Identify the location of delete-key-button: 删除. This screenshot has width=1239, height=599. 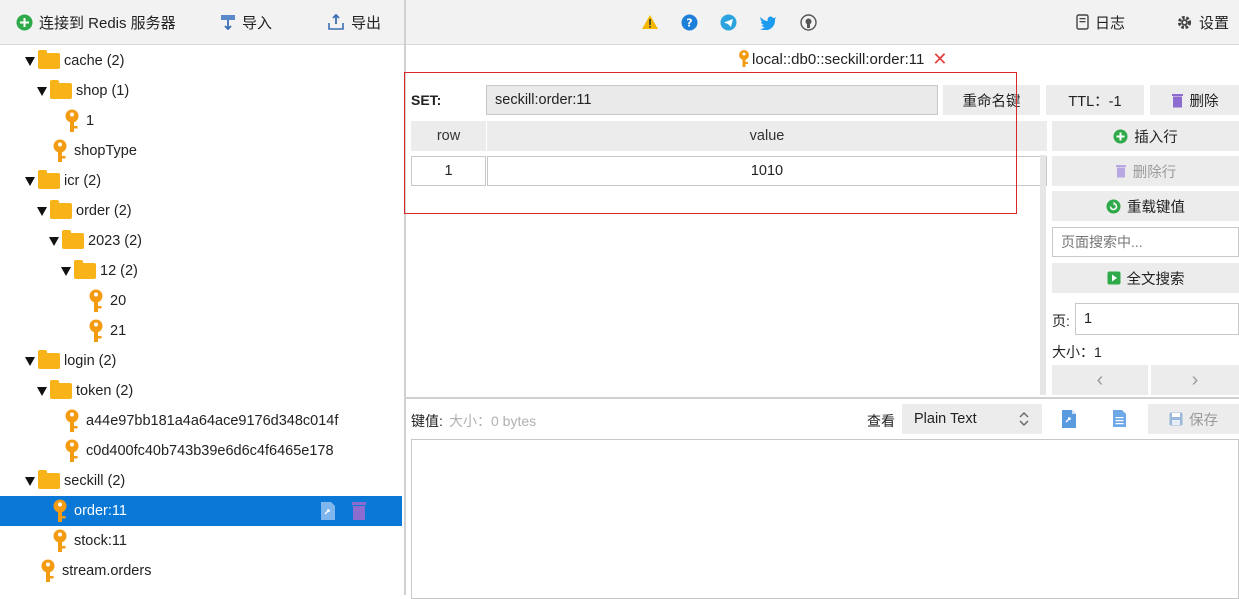
(1194, 100).